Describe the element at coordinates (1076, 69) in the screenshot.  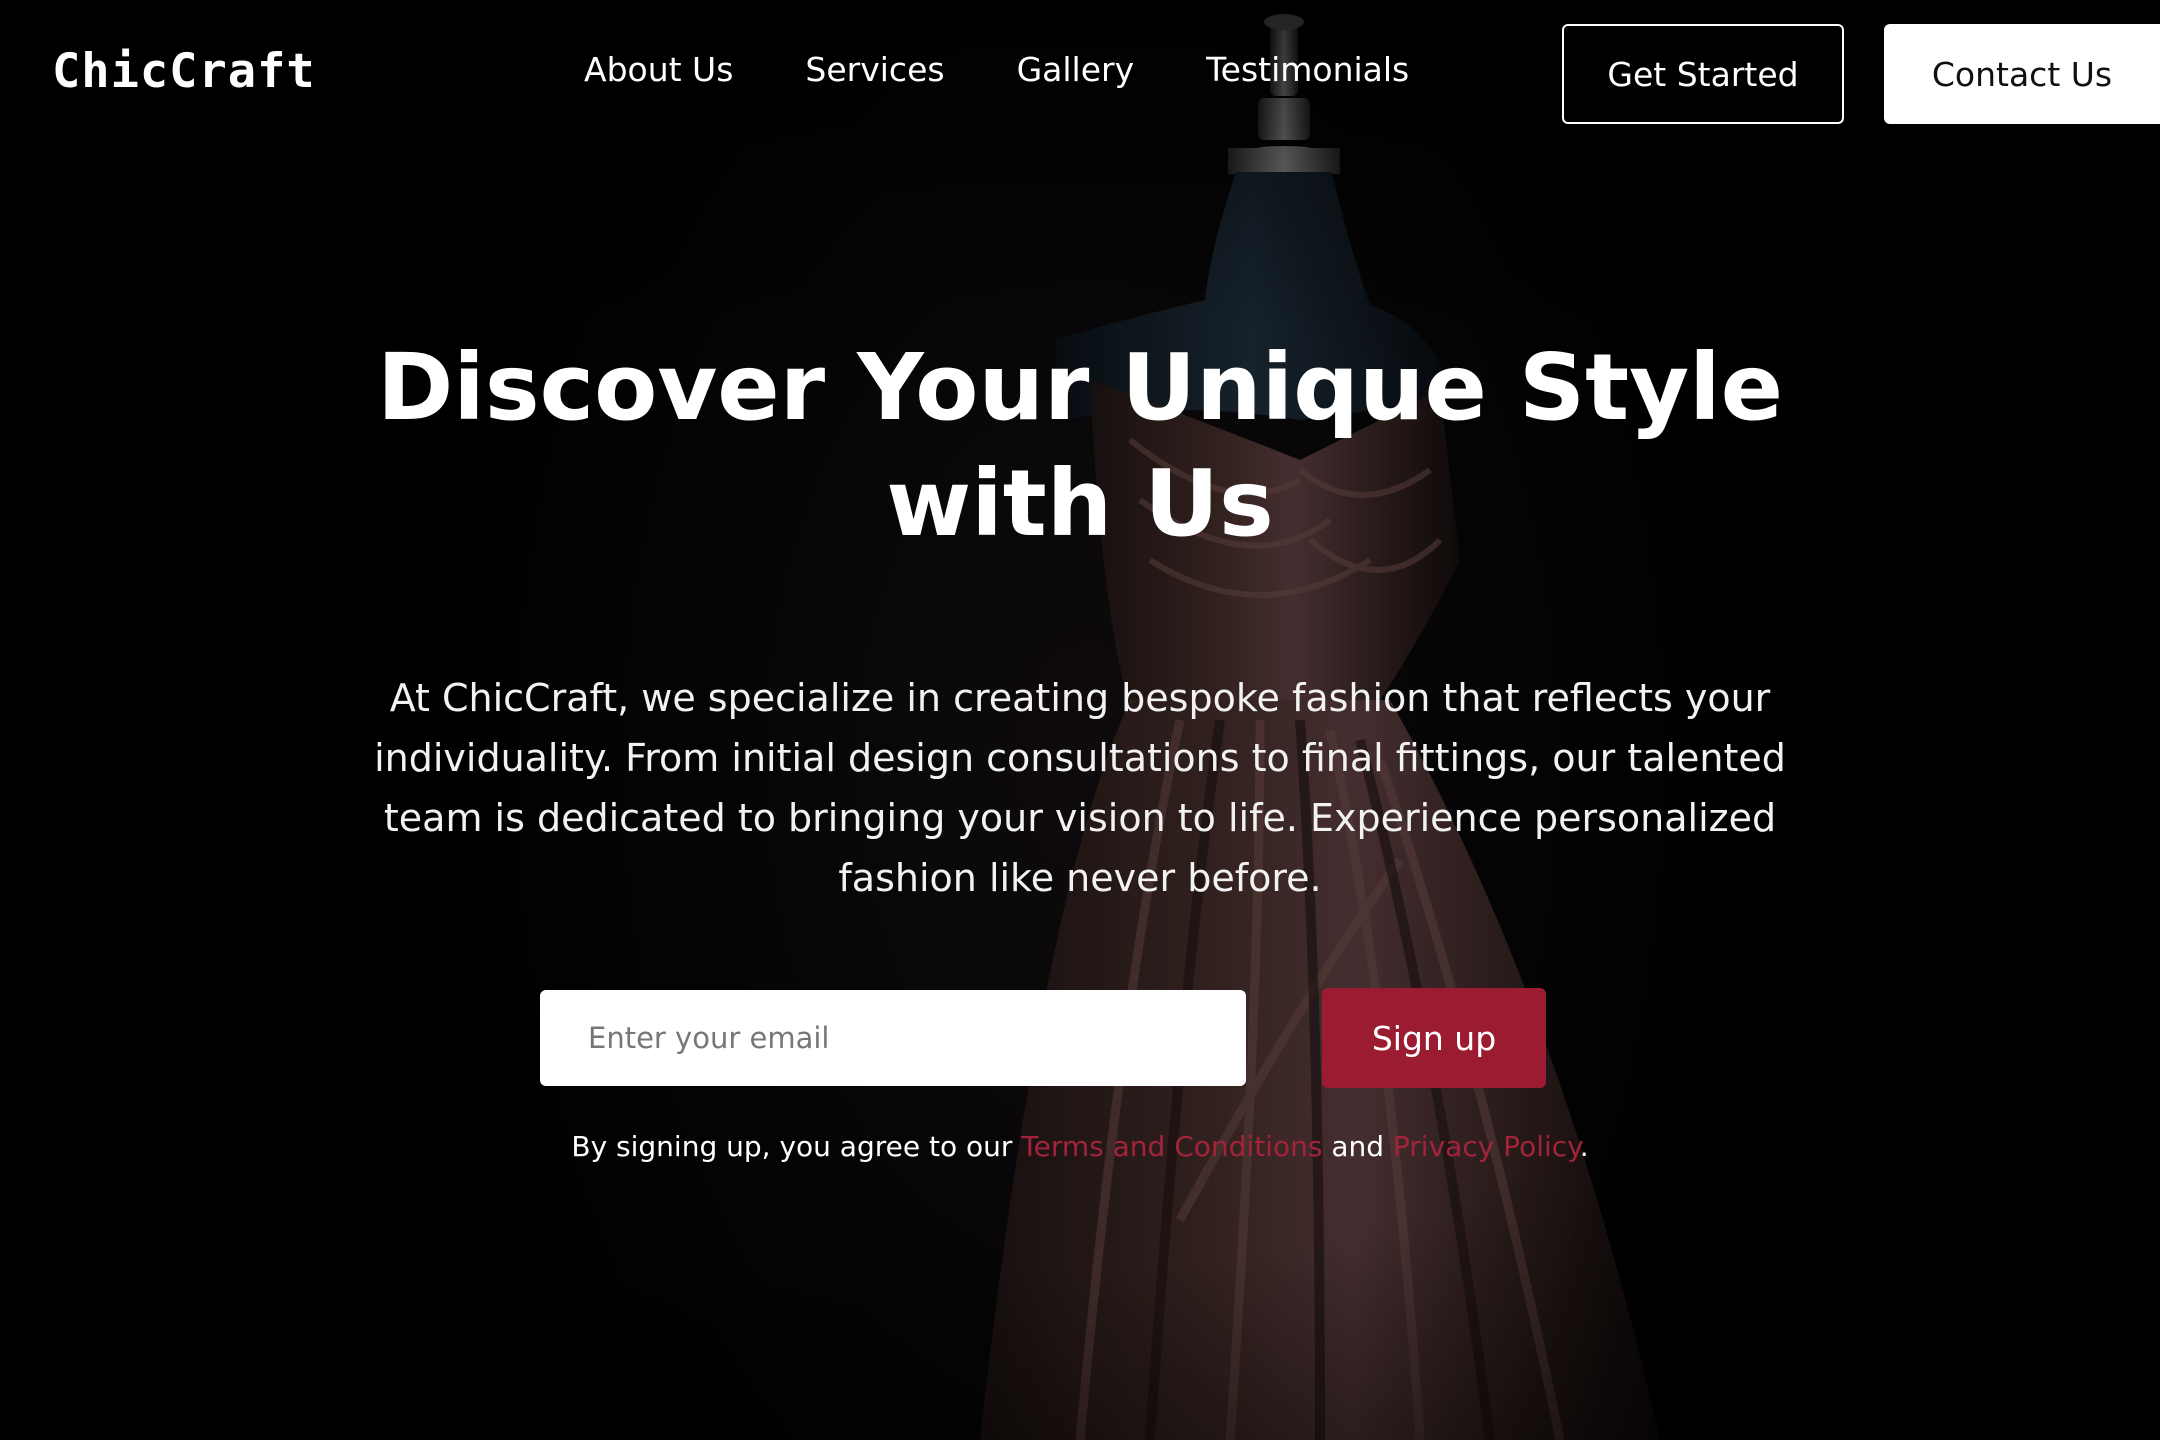
I see `nav-link-gallery: Gallery` at that location.